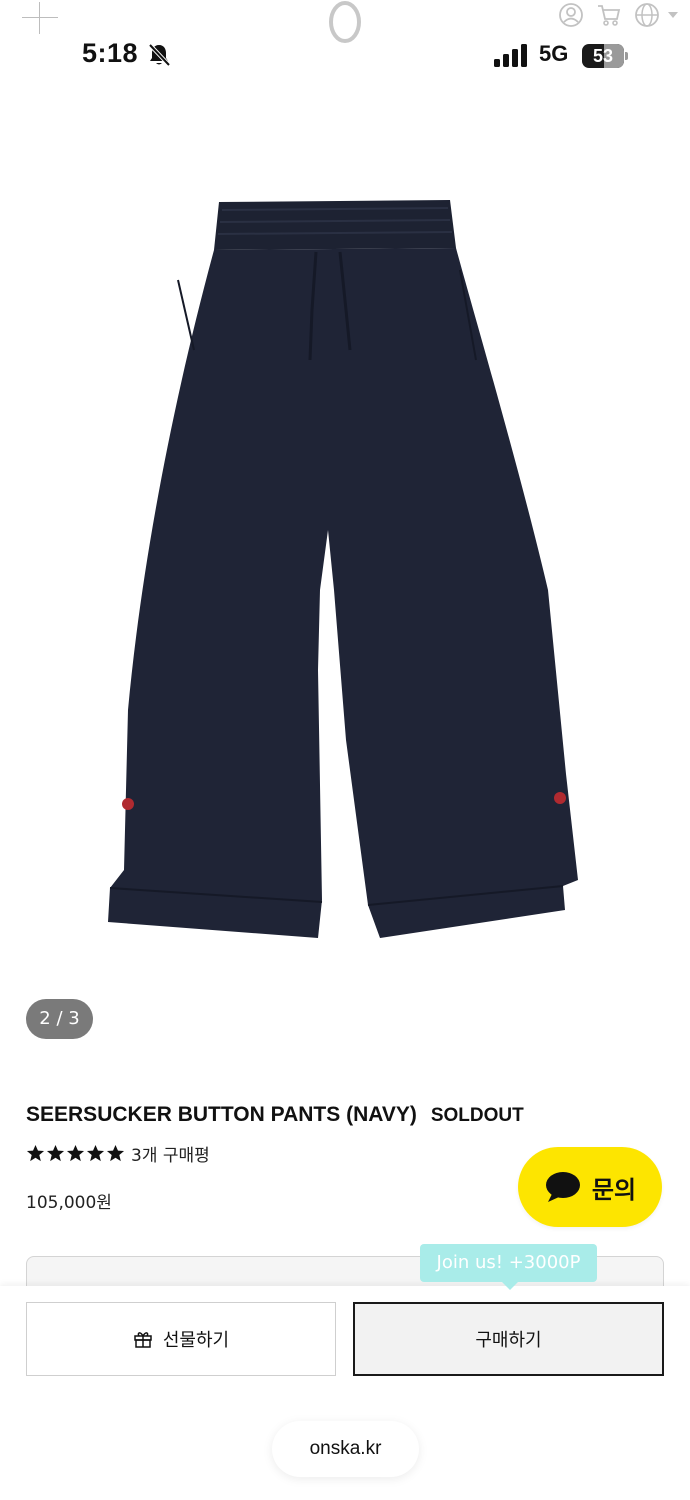  What do you see at coordinates (345, 1449) in the screenshot?
I see `browser-url-bar: onska.kr` at bounding box center [345, 1449].